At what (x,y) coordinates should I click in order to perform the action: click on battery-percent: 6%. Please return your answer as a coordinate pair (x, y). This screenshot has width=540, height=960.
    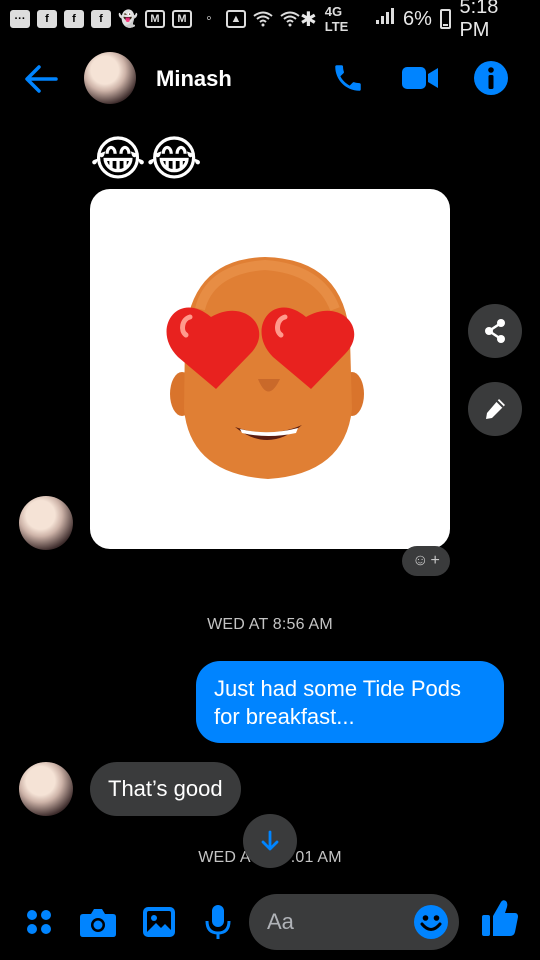
    Looking at the image, I should click on (417, 18).